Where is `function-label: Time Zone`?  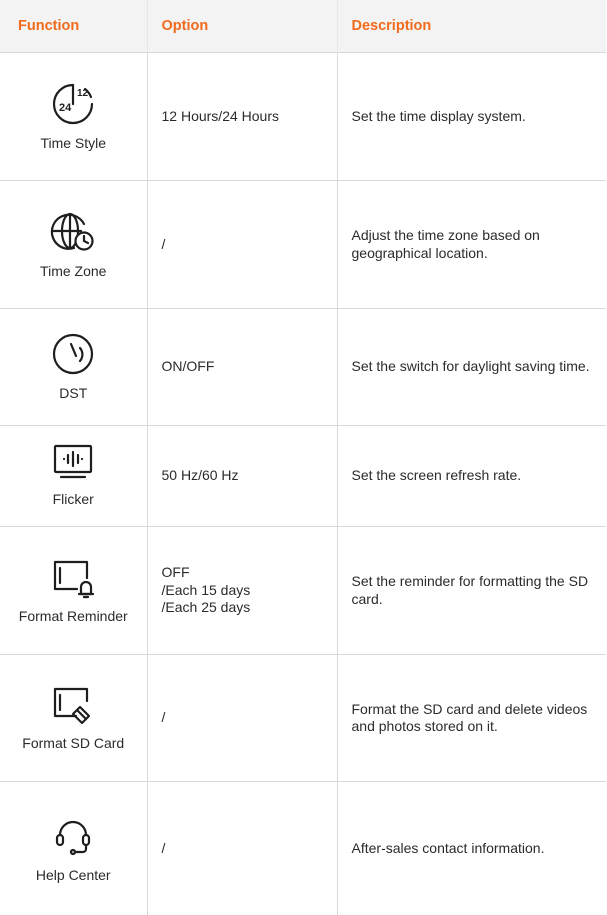 function-label: Time Zone is located at coordinates (73, 270).